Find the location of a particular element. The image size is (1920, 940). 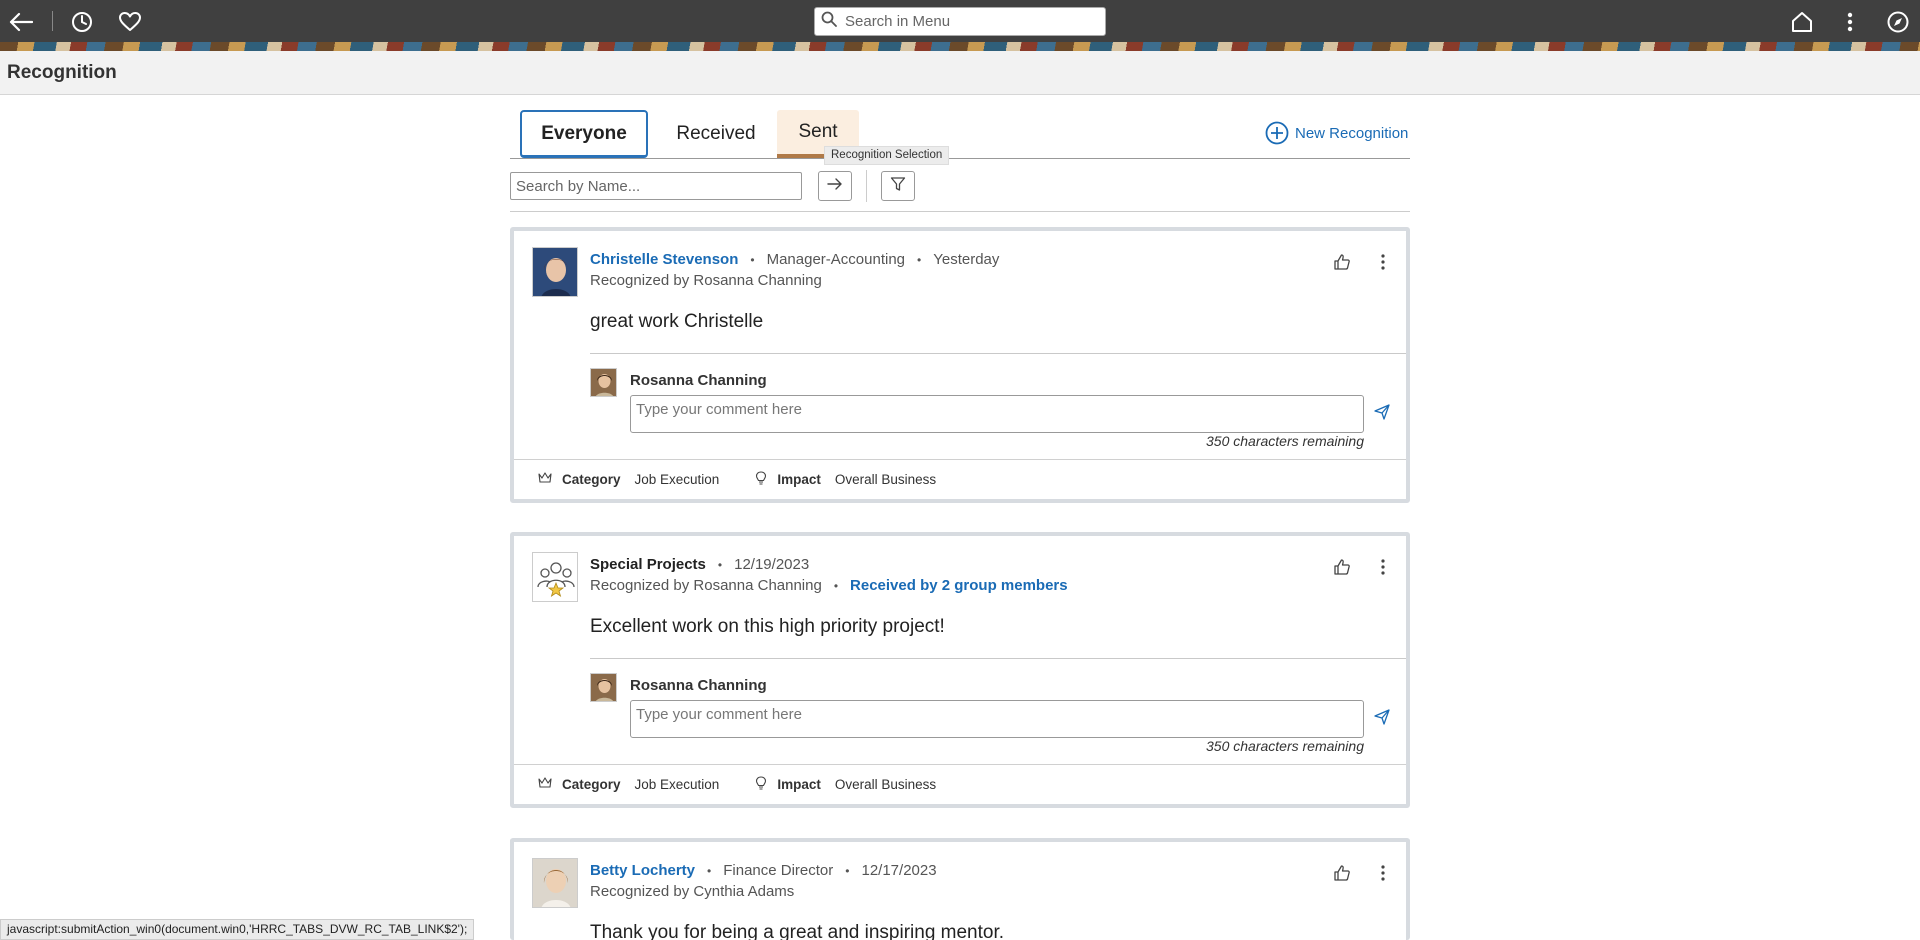

decorative-banner is located at coordinates (960, 46).